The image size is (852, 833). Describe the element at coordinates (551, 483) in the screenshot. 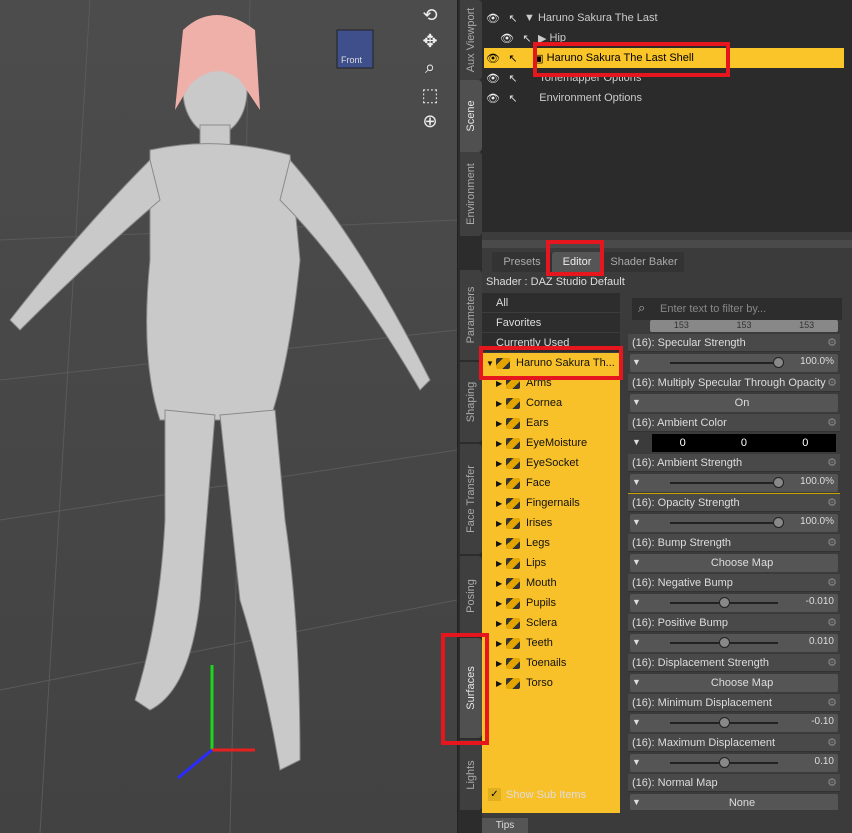

I see `tree-item: ▶ Face` at that location.